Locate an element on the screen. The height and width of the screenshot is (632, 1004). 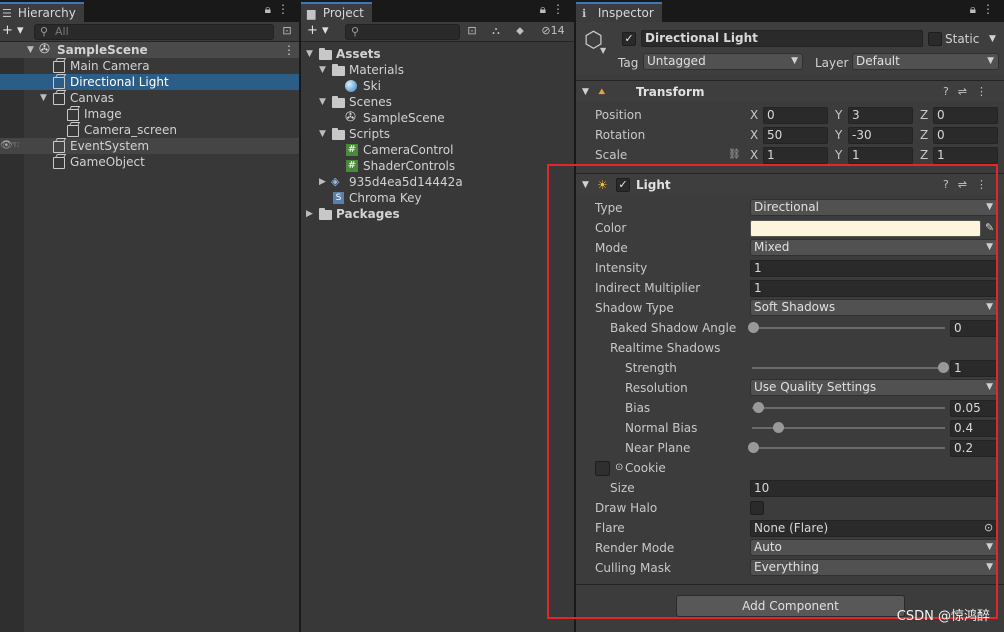
hierarchy-item-camera-screen: Camera_screen is located at coordinates (149, 130).